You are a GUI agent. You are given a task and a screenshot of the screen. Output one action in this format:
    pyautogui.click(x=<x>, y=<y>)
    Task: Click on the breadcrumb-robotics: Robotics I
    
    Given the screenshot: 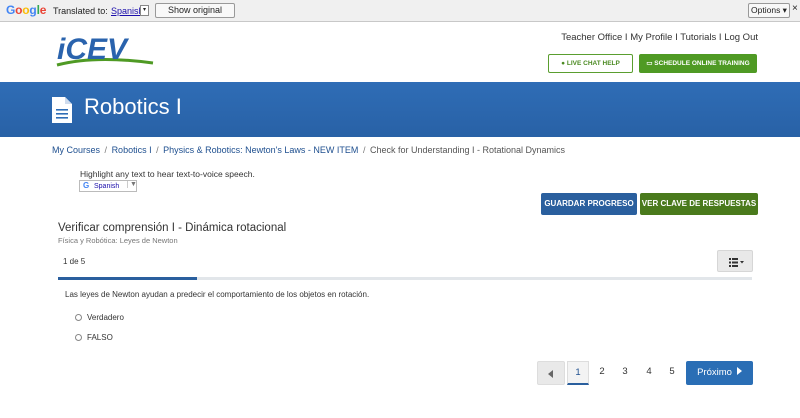 What is the action you would take?
    pyautogui.click(x=132, y=150)
    